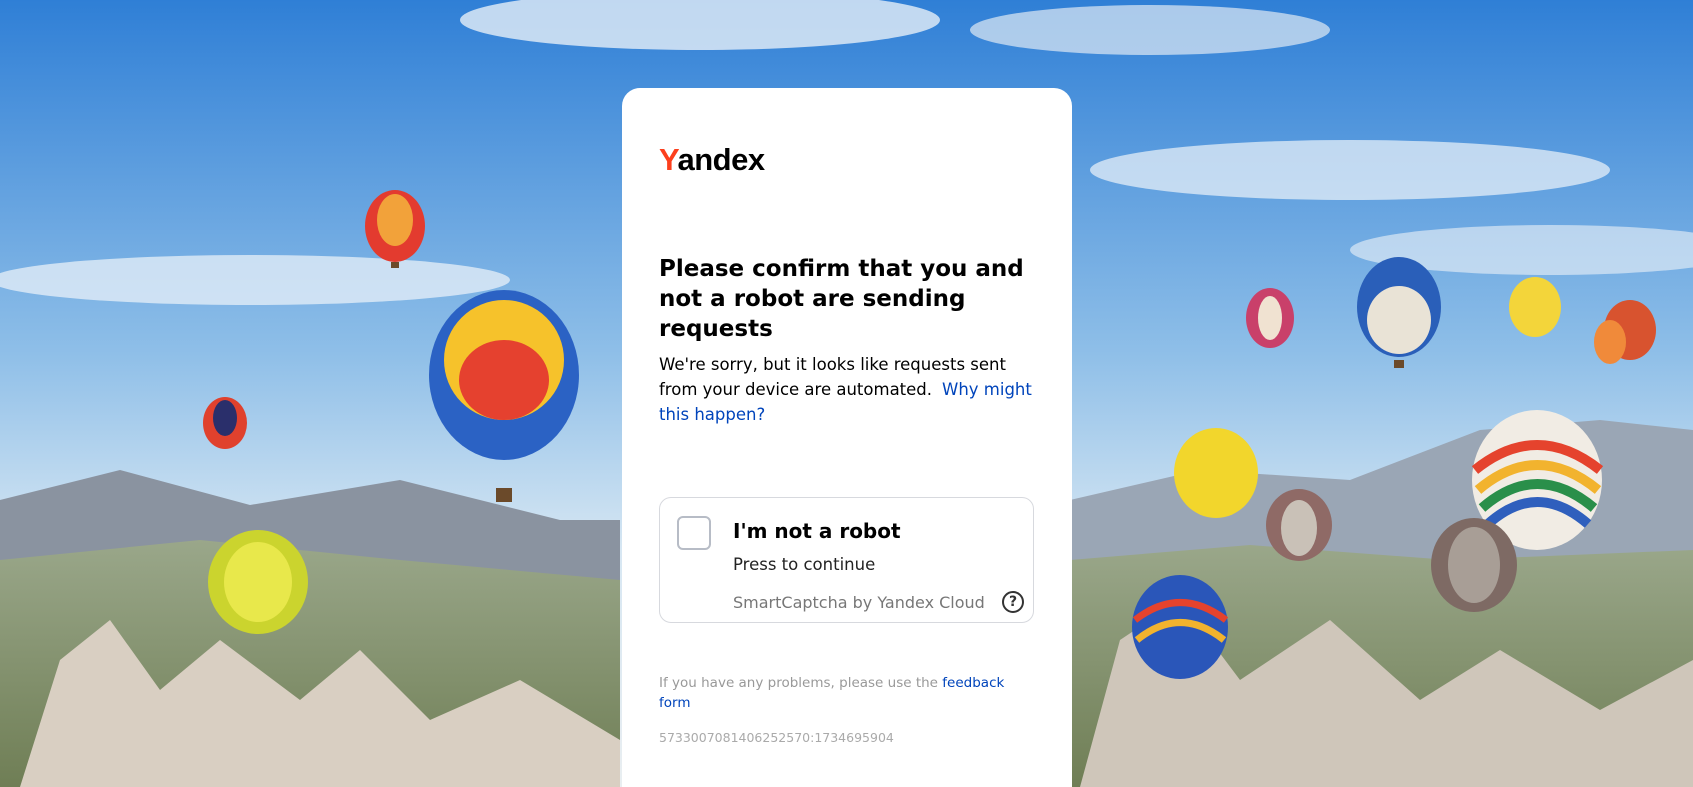  Describe the element at coordinates (1013, 602) in the screenshot. I see `help-icon: ?` at that location.